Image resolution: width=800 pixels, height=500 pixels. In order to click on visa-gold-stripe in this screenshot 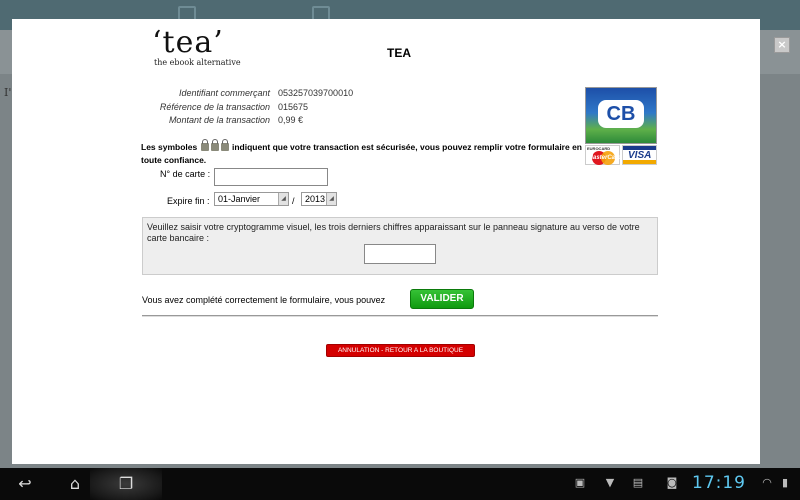, I will do `click(639, 162)`.